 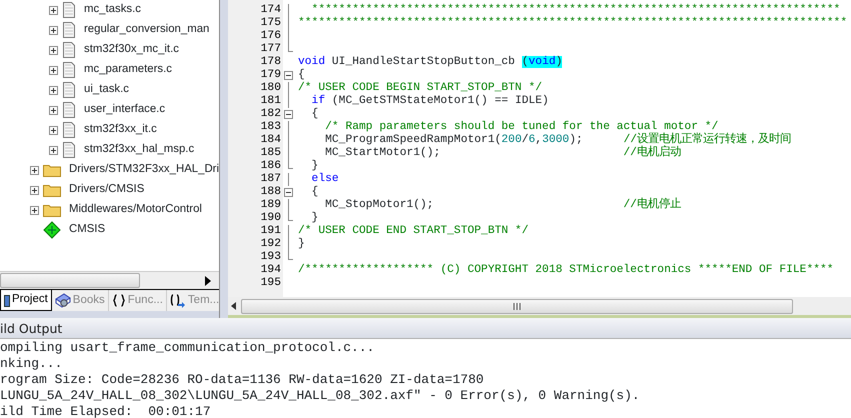 I want to click on line-number: 188, so click(x=270, y=192).